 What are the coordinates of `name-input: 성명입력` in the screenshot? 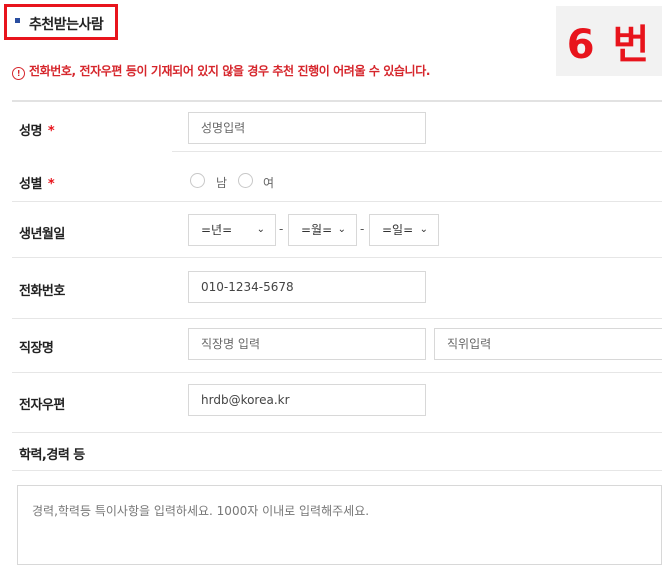 It's located at (307, 128).